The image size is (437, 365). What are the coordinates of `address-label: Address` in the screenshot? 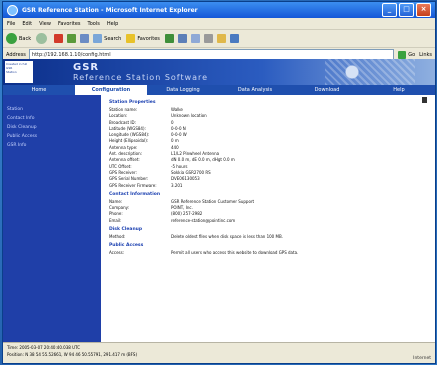 It's located at (16, 54).